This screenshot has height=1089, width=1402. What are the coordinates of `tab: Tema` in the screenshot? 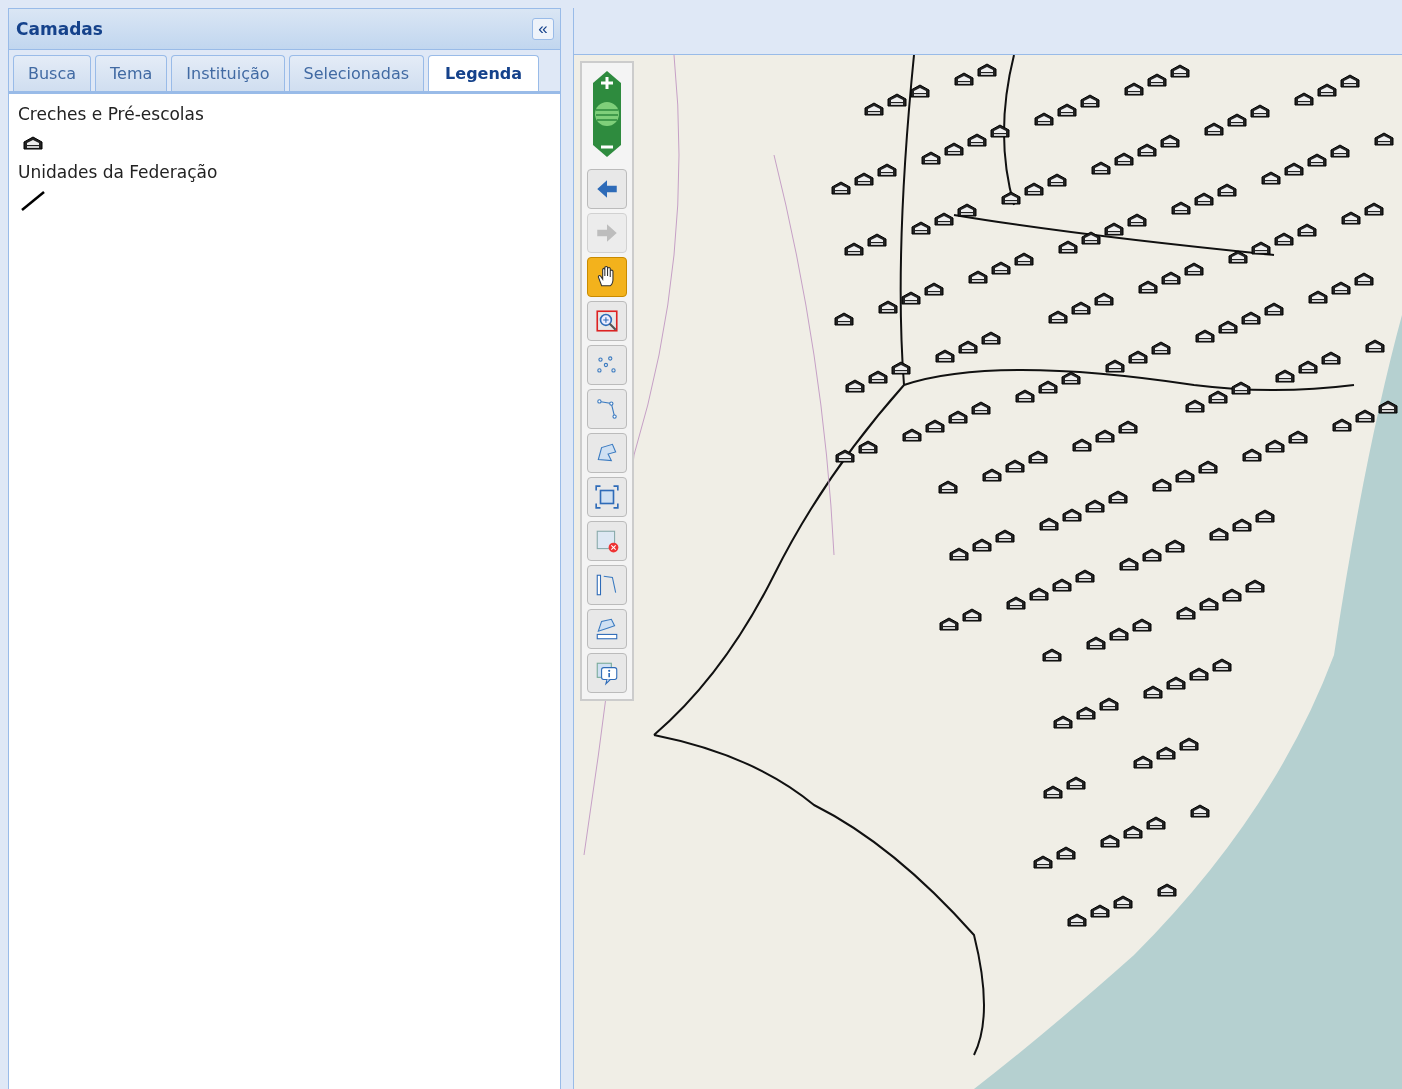 It's located at (131, 73).